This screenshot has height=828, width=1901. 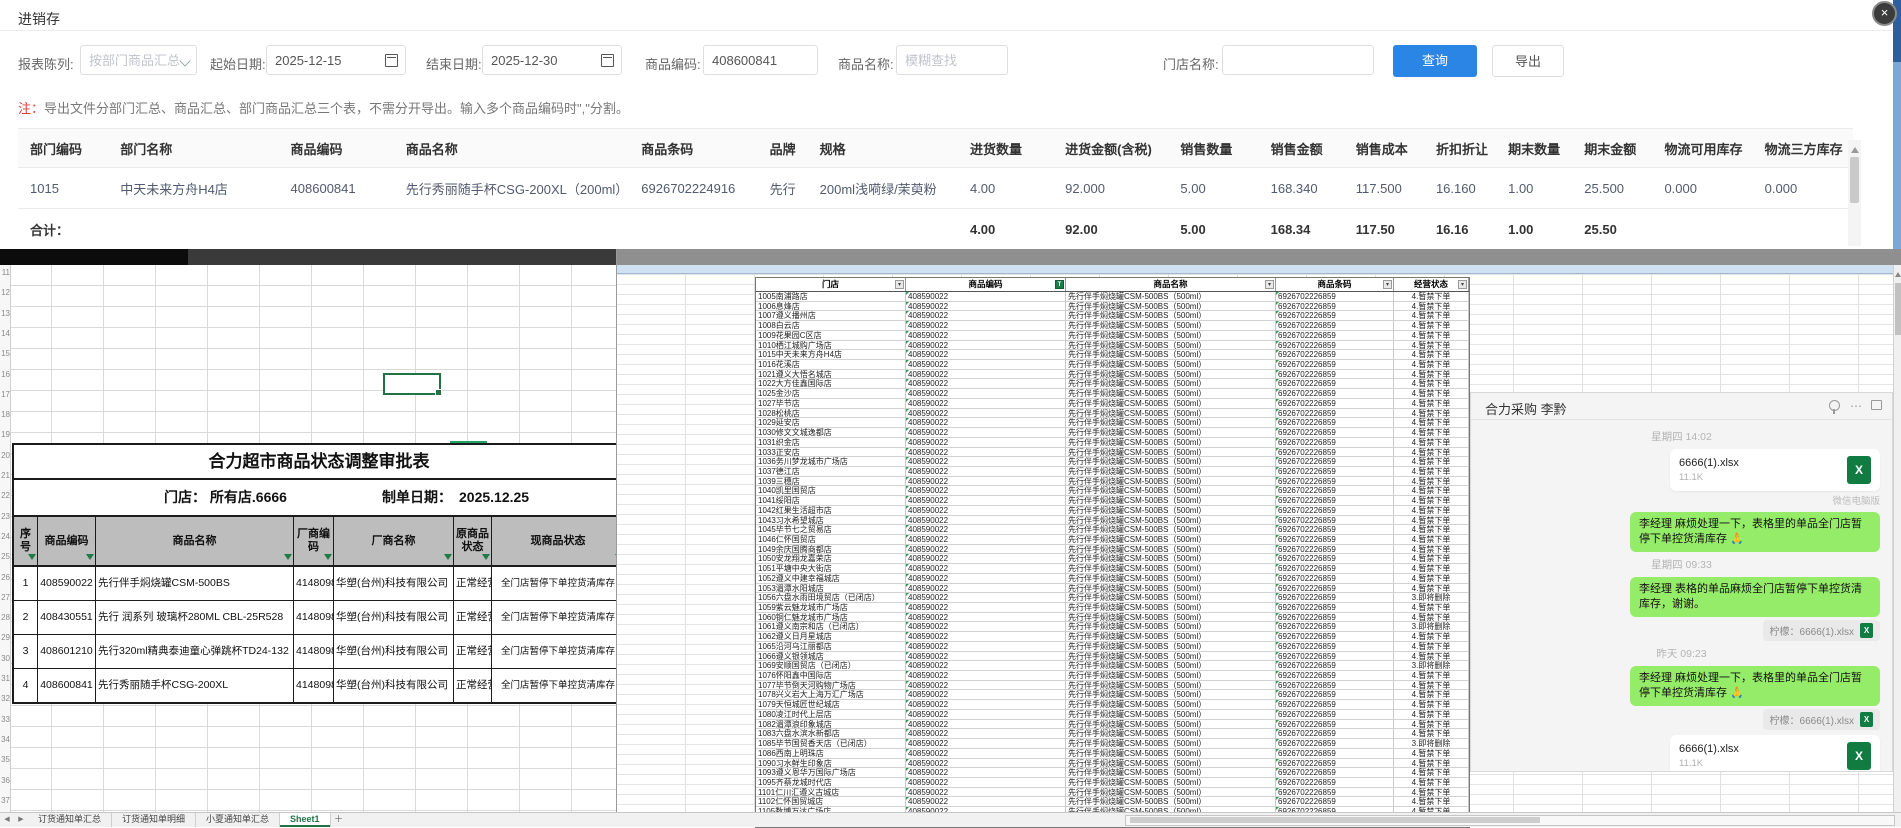 I want to click on sheet-tab-订货通知单汇总: 订货通知单汇总, so click(x=70, y=820).